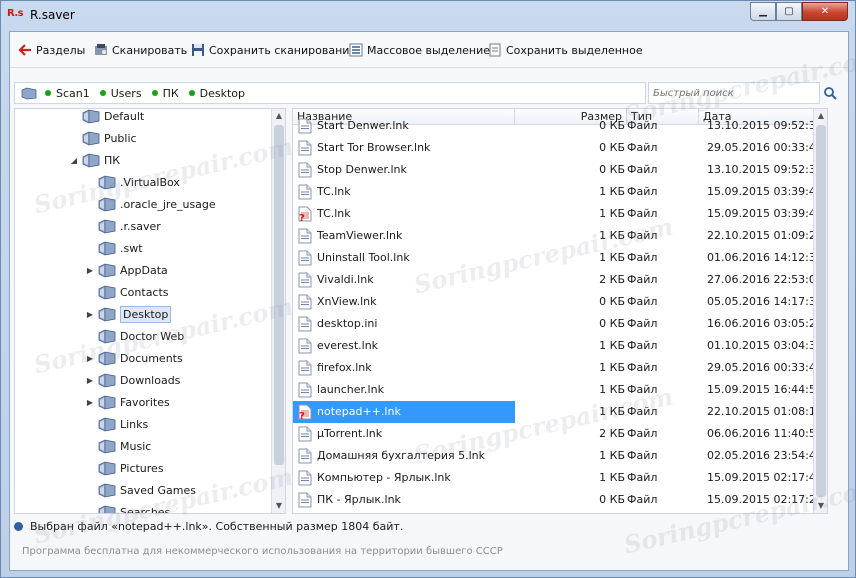 This screenshot has height=578, width=856. I want to click on tree-scrollbar: ▲ ▼, so click(278, 311).